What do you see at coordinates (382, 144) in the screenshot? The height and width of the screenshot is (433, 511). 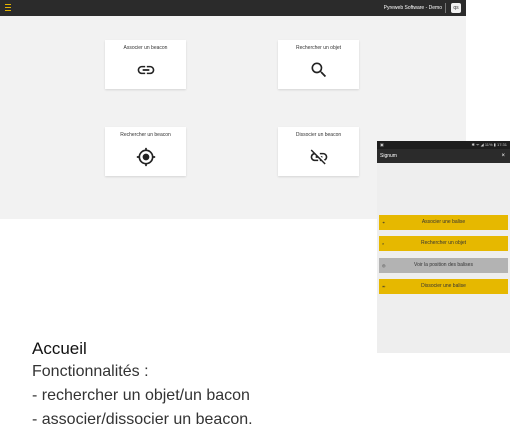 I see `status-notification-icon: ▣` at bounding box center [382, 144].